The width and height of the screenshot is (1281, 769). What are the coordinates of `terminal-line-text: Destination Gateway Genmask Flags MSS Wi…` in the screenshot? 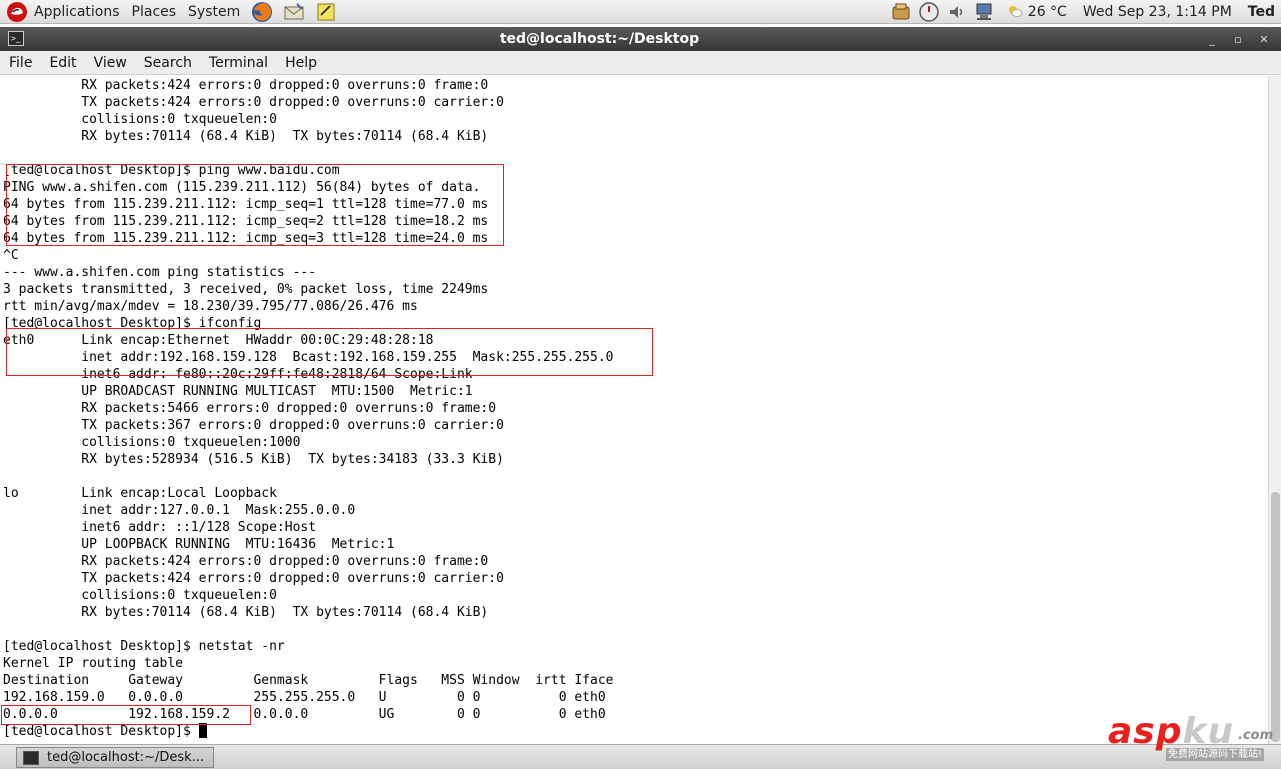 It's located at (308, 680).